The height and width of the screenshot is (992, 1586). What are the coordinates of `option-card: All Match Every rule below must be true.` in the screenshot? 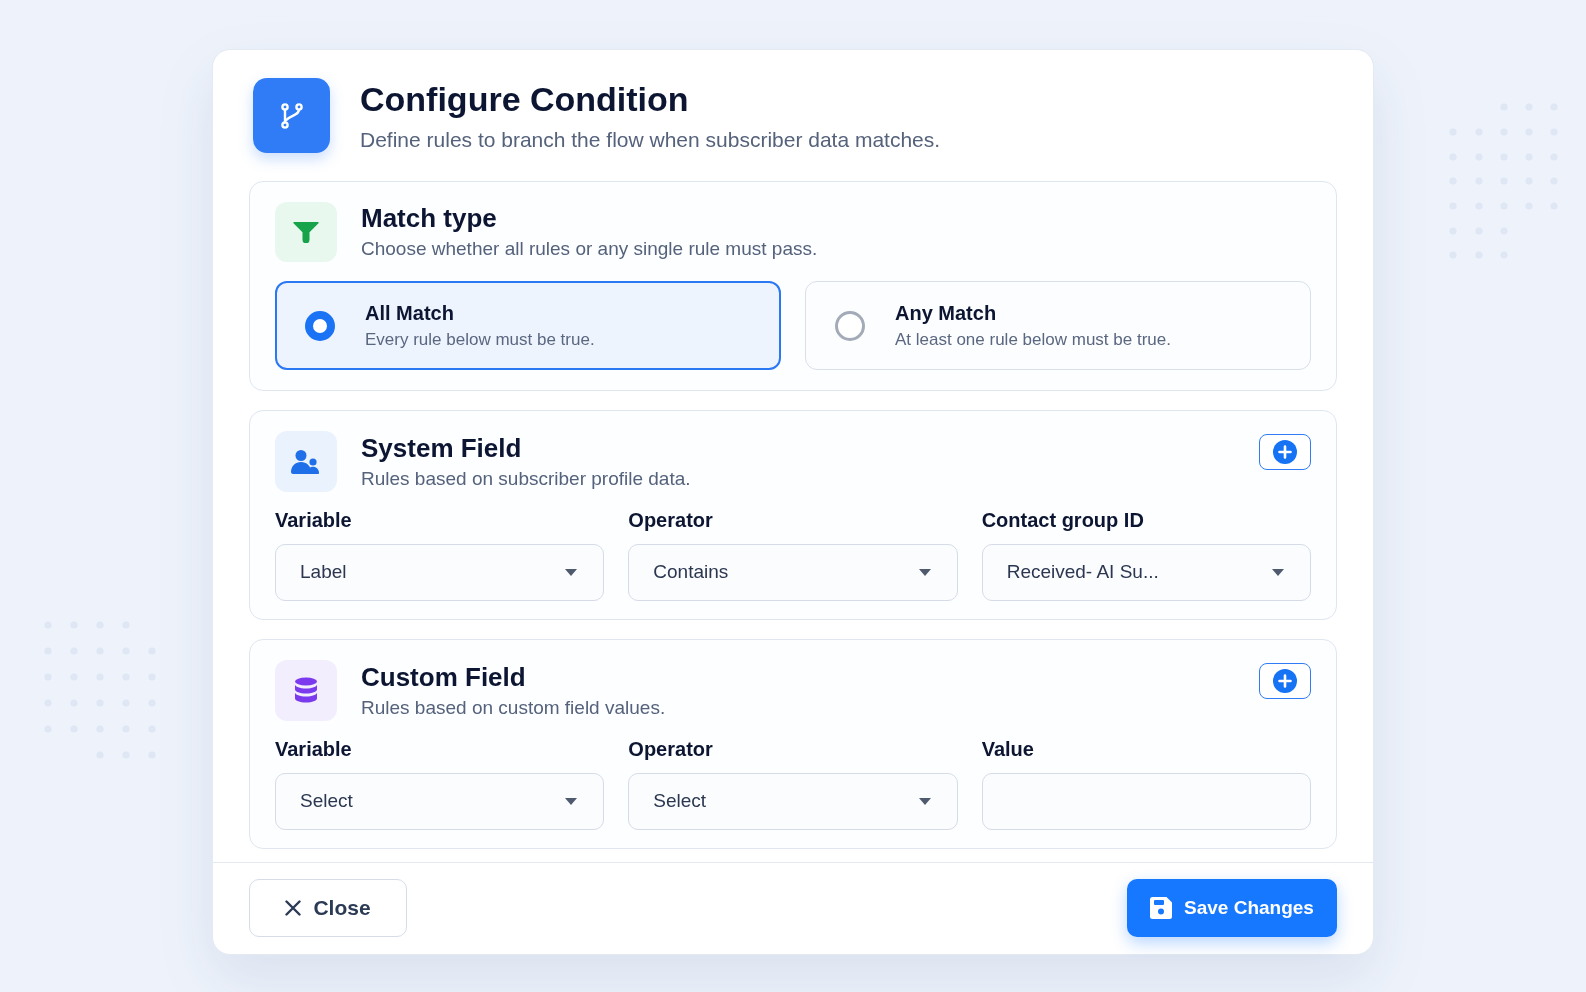 It's located at (528, 325).